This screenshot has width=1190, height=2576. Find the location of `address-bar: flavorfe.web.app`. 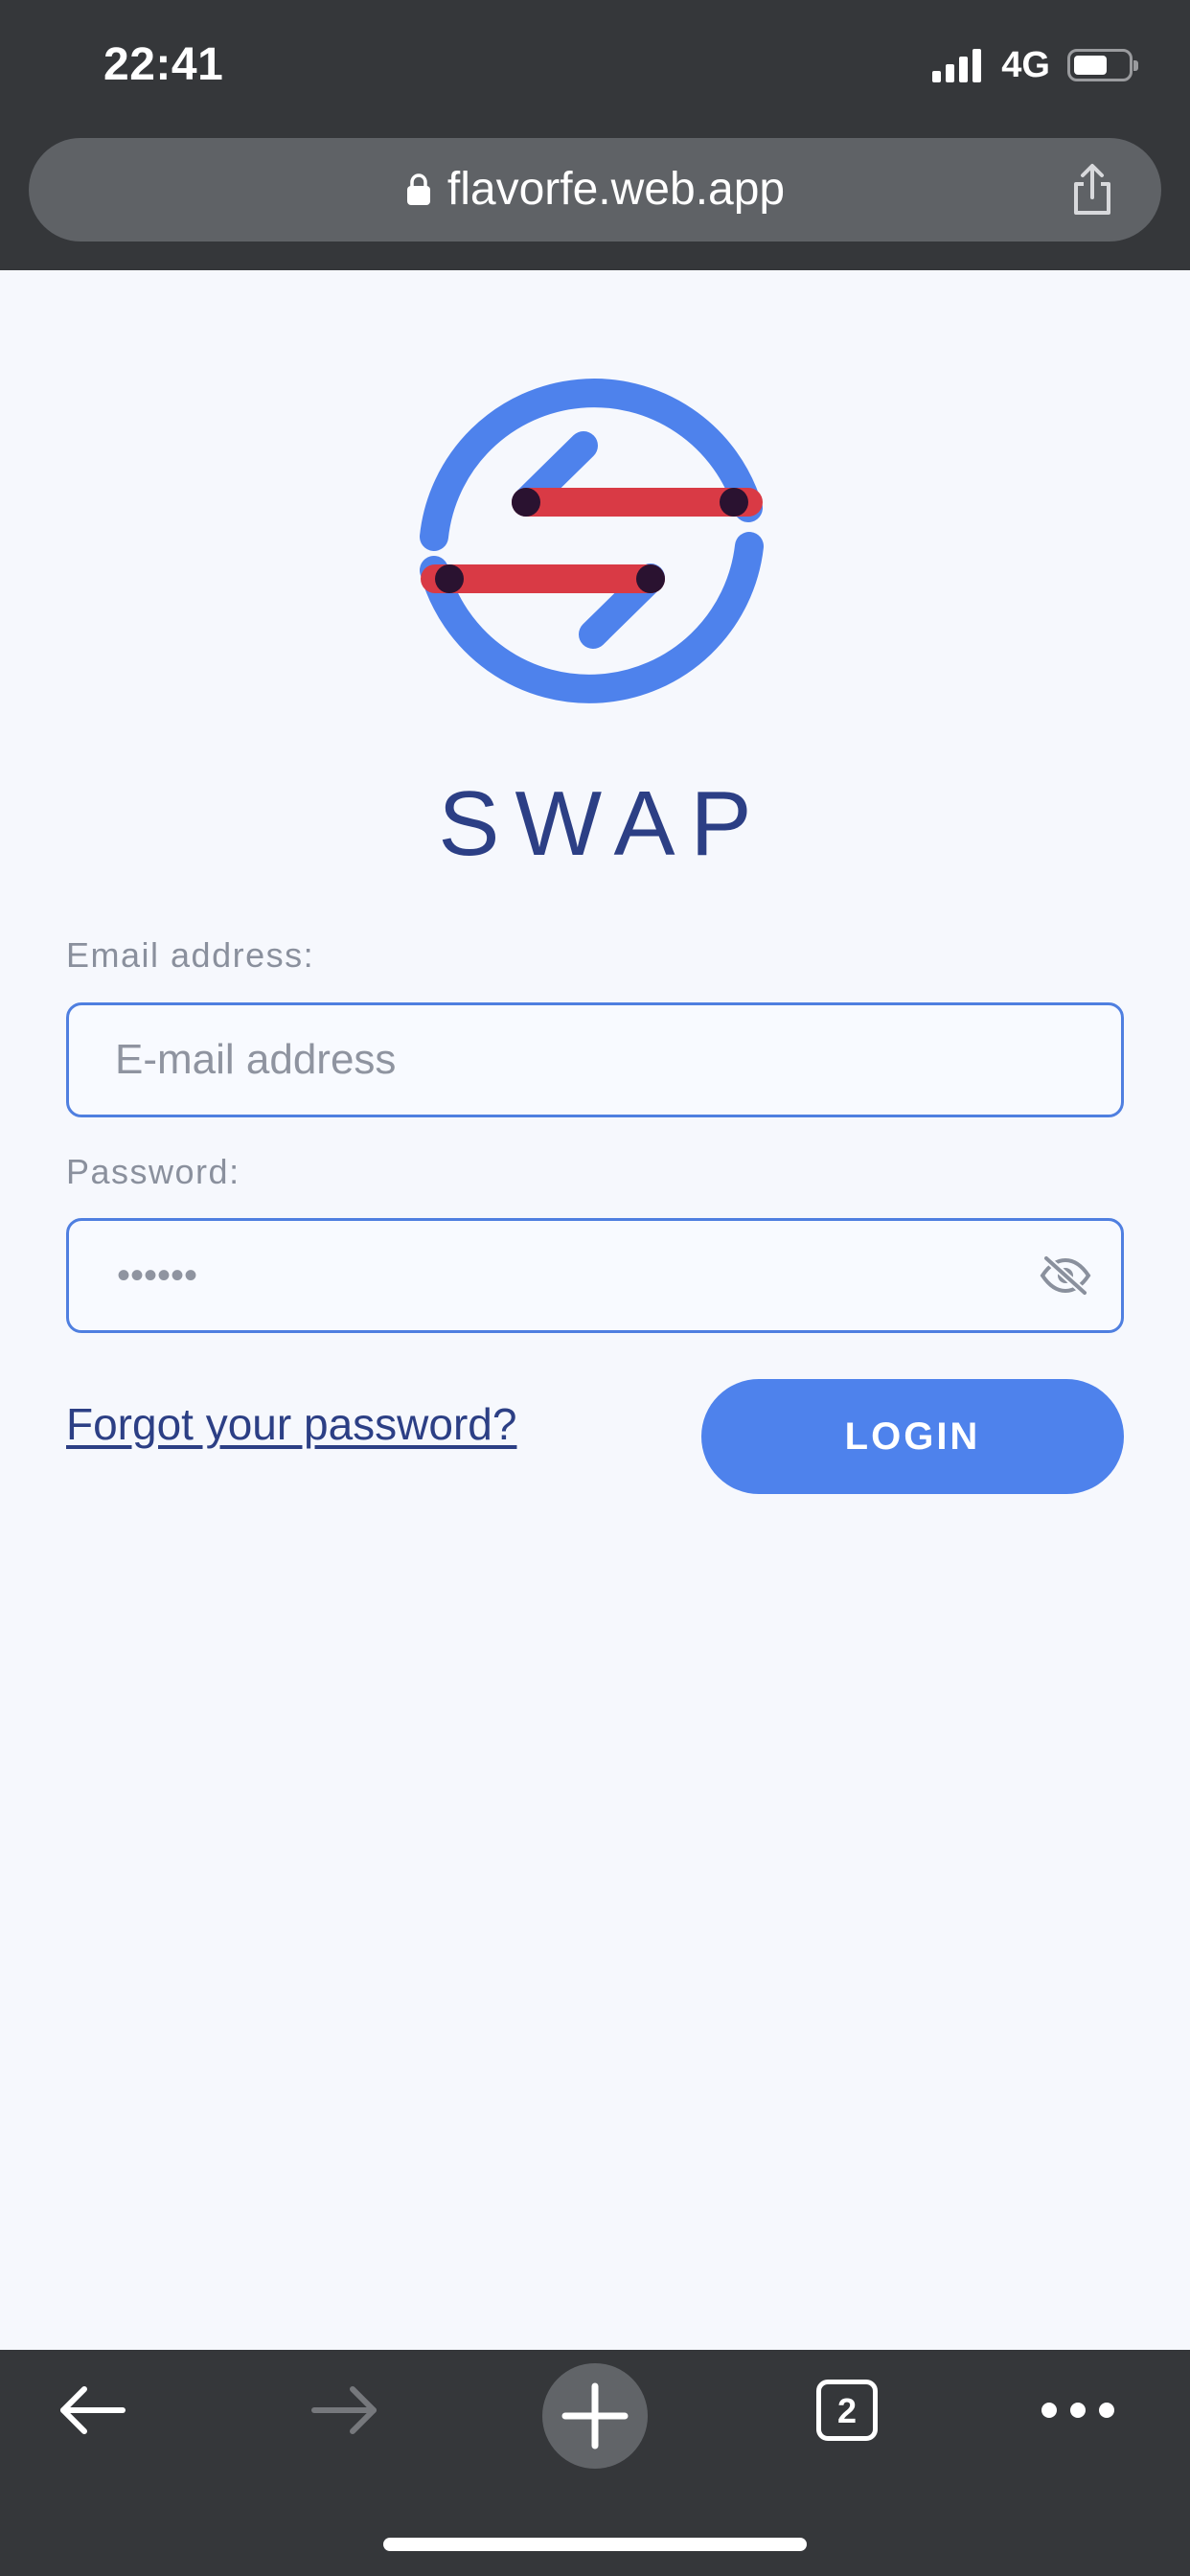

address-bar: flavorfe.web.app is located at coordinates (595, 190).